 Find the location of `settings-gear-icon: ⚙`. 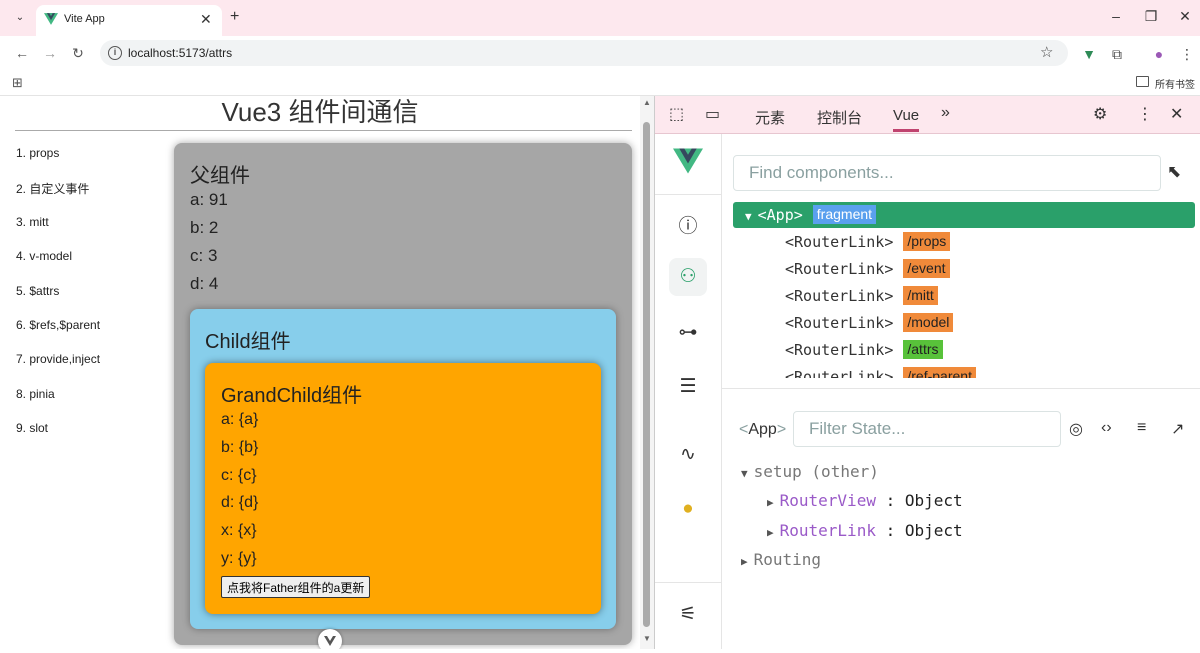

settings-gear-icon: ⚙ is located at coordinates (1100, 114).